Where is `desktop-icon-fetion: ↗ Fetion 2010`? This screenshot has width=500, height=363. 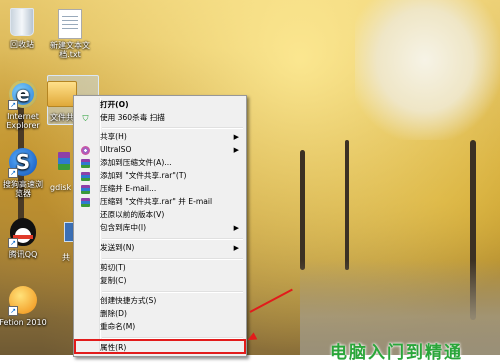
desktop-icon-fetion: ↗ Fetion 2010 is located at coordinates (26, 306).